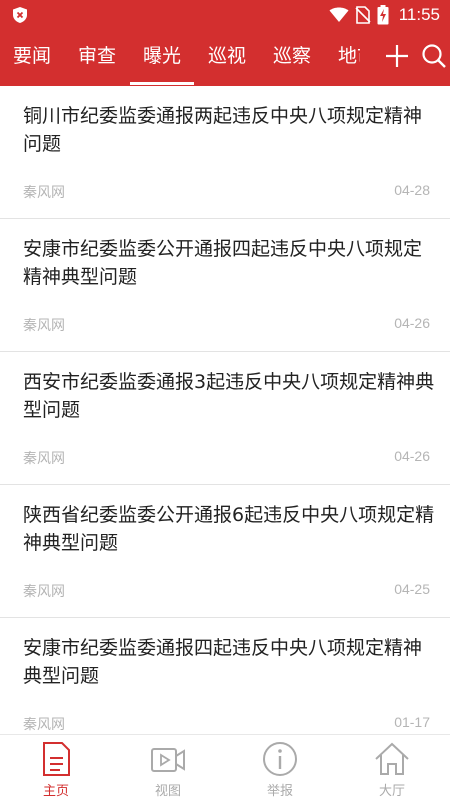 The width and height of the screenshot is (450, 800). Describe the element at coordinates (162, 58) in the screenshot. I see `tab-baoguang: 曝光` at that location.